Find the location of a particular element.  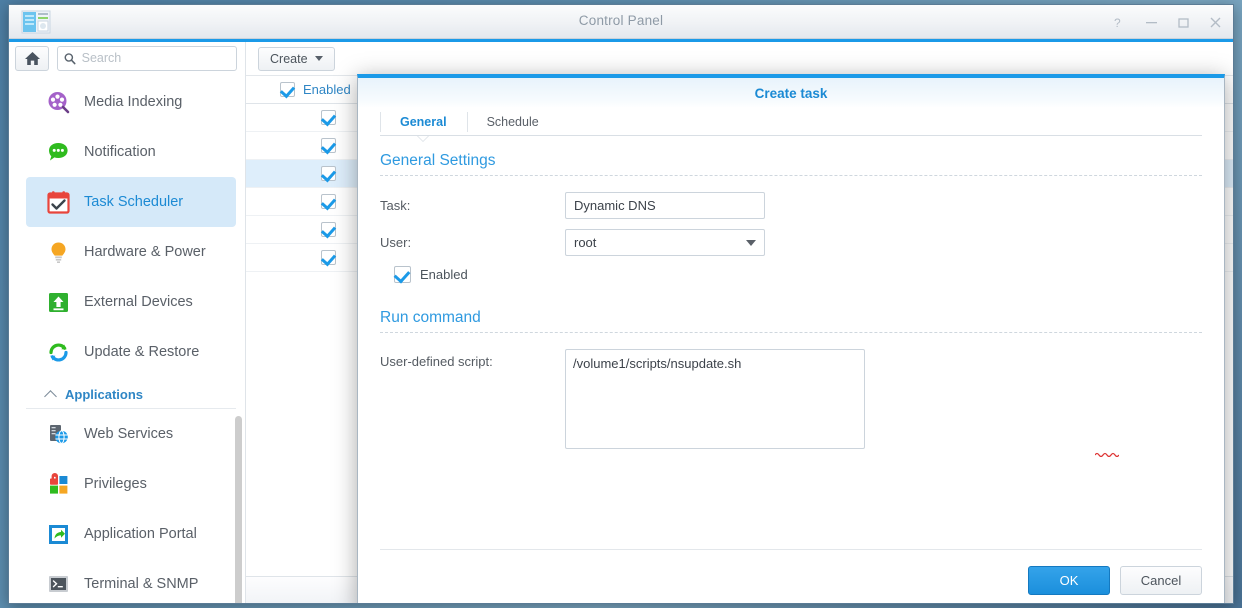

run-command-heading: Run command is located at coordinates (430, 317).